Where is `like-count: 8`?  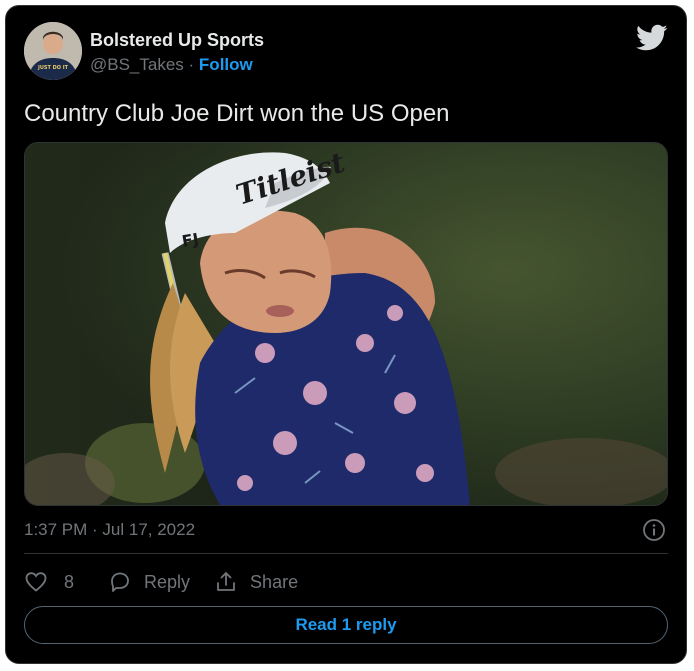 like-count: 8 is located at coordinates (69, 581).